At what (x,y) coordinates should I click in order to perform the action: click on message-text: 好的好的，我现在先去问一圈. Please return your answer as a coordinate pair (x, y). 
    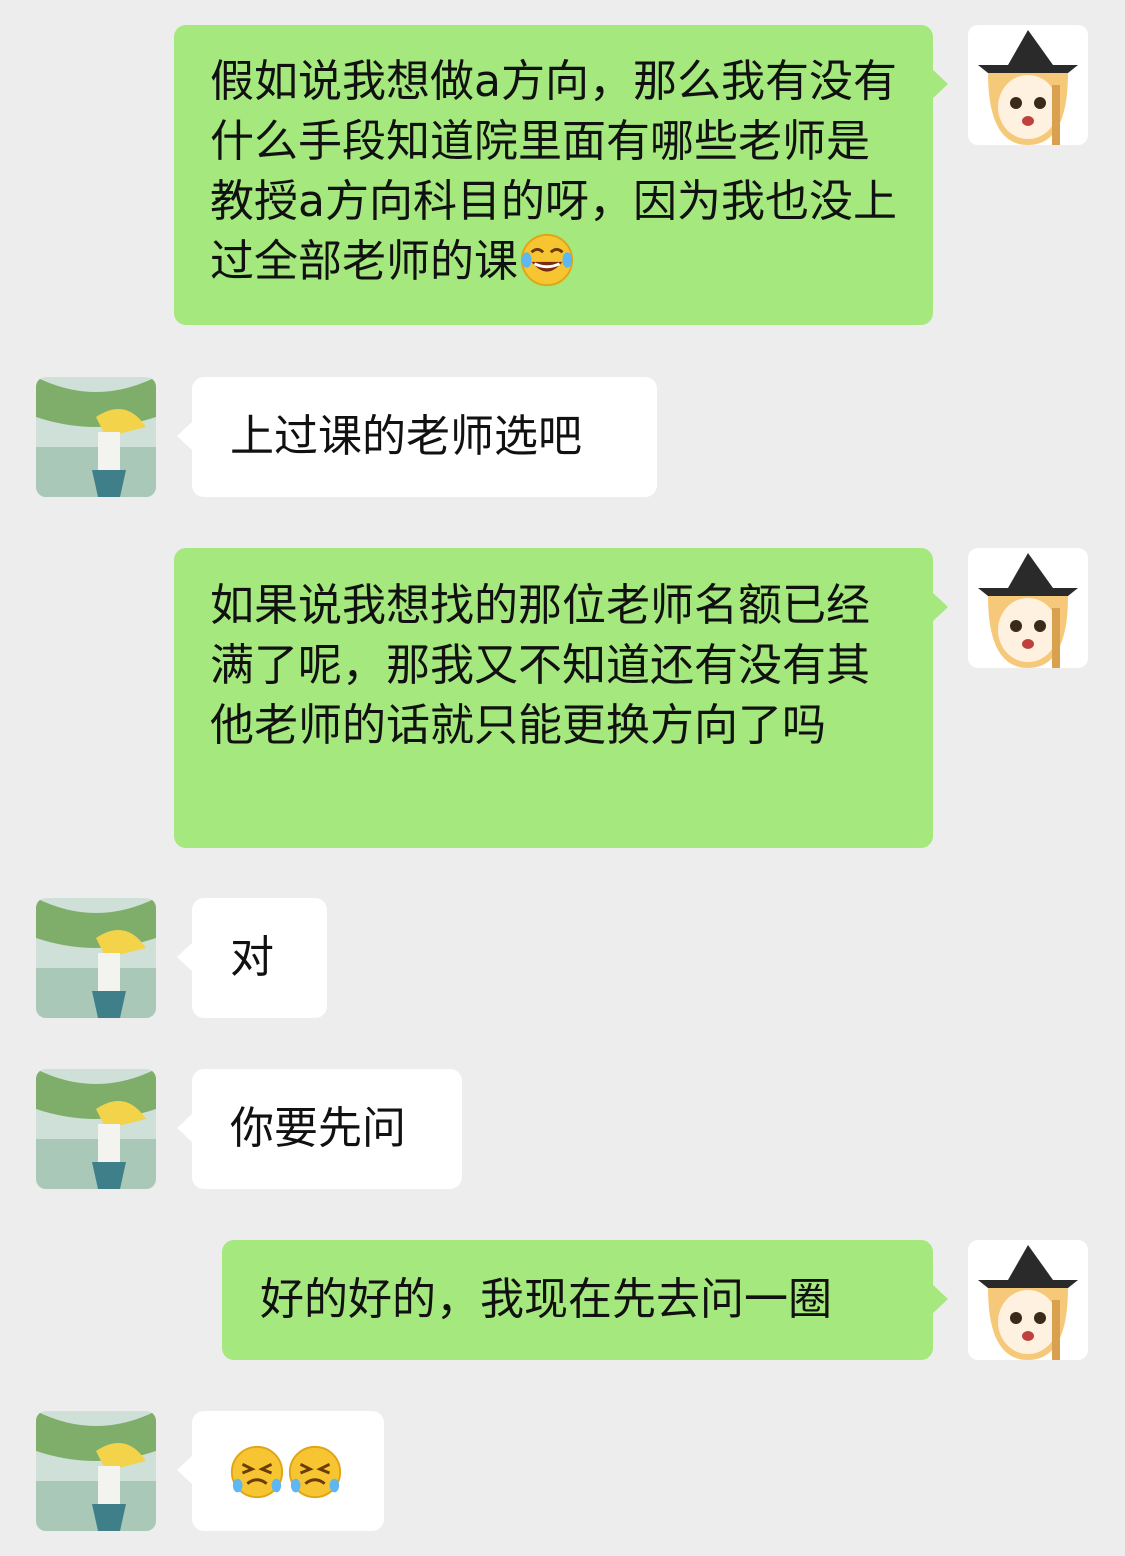
    Looking at the image, I should click on (546, 1299).